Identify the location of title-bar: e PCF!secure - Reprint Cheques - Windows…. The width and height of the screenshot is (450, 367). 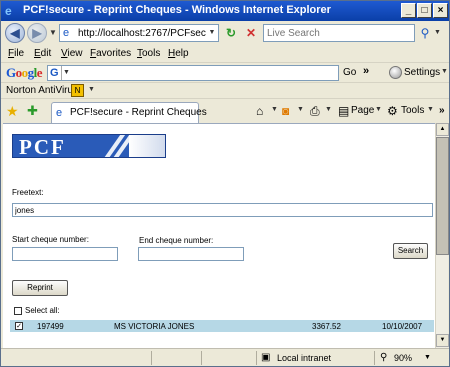
(225, 11).